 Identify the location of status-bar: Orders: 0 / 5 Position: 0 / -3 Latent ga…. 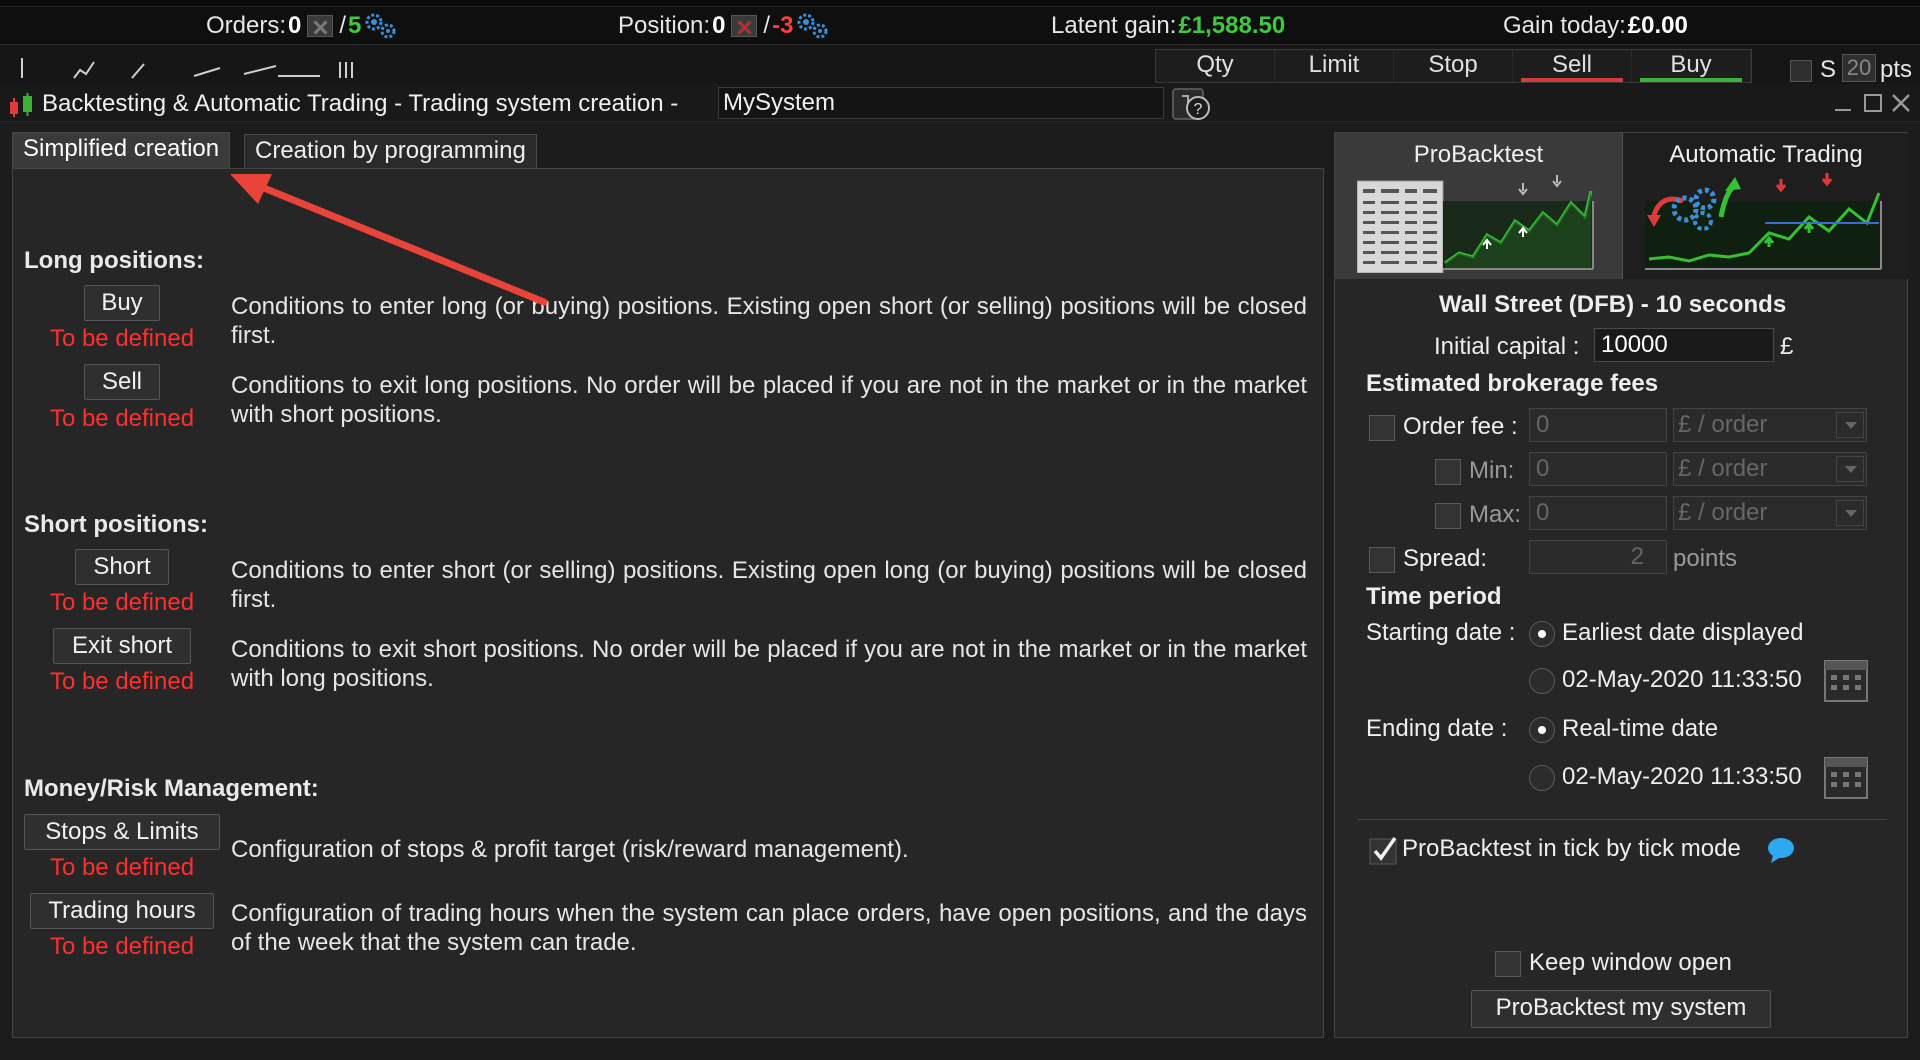
(960, 22).